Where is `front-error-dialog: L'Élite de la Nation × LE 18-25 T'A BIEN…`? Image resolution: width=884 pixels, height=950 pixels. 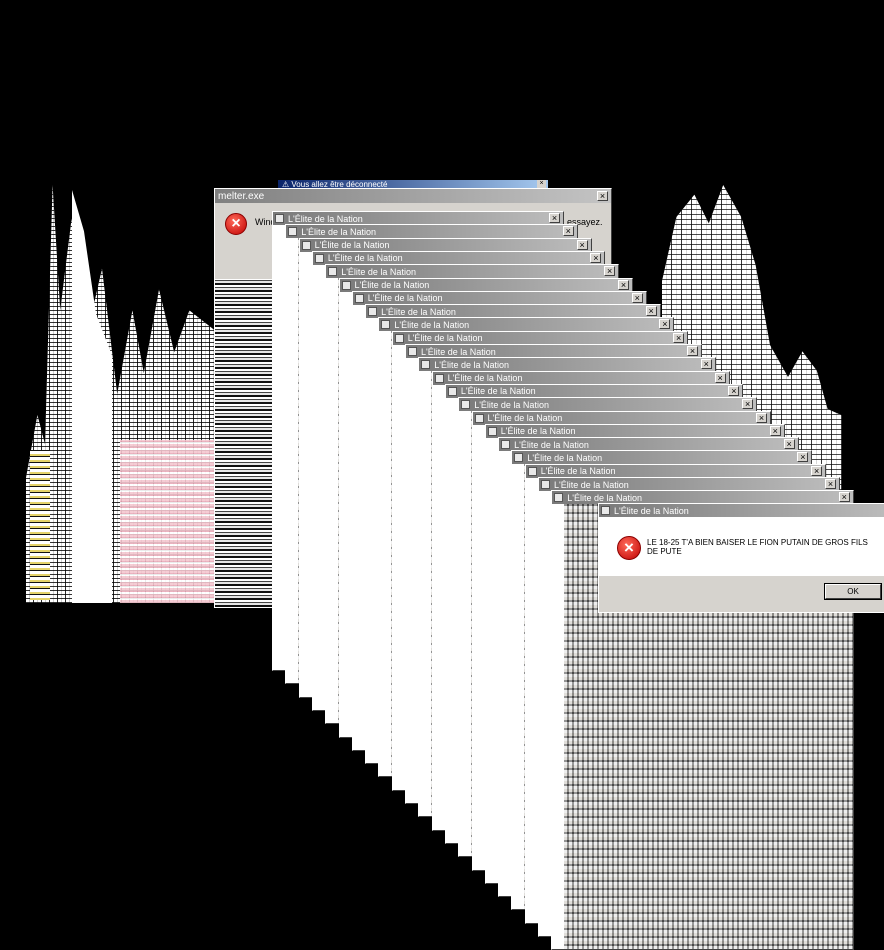
front-error-dialog: L'Élite de la Nation × LE 18-25 T'A BIEN… is located at coordinates (741, 558).